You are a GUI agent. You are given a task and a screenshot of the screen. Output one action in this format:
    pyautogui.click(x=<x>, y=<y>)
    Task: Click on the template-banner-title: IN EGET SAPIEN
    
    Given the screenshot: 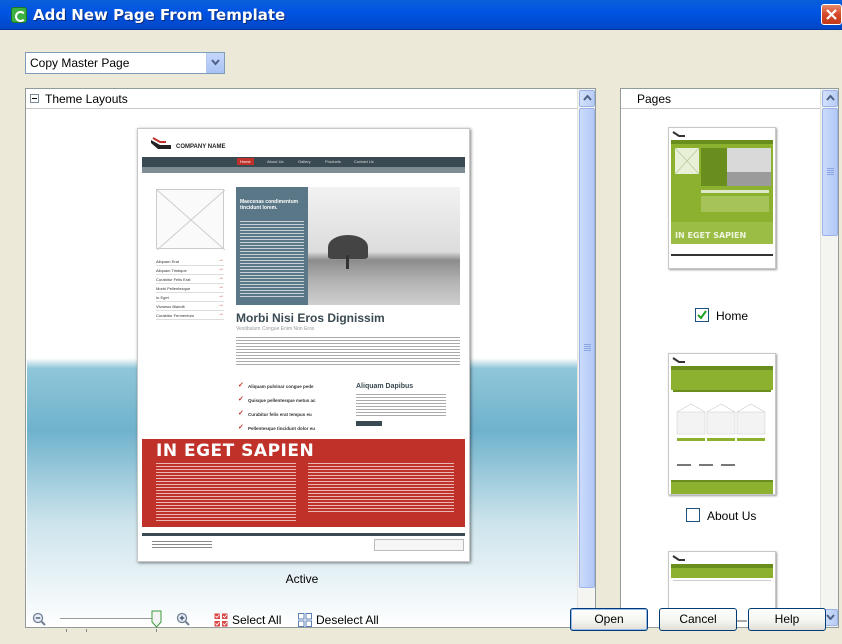 What is the action you would take?
    pyautogui.click(x=235, y=451)
    